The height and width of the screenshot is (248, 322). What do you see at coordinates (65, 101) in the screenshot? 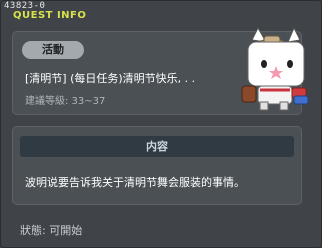
I see `level-requirement: 建議等級: 33~37` at bounding box center [65, 101].